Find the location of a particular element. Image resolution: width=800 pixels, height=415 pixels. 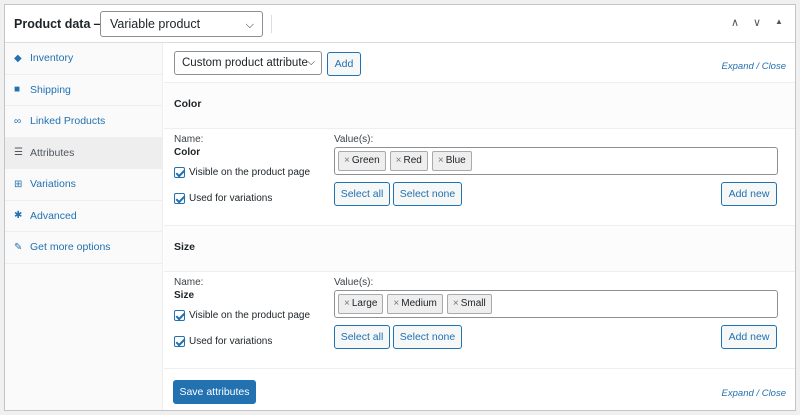

tab-advanced: ✱ Advanced is located at coordinates (83, 216).